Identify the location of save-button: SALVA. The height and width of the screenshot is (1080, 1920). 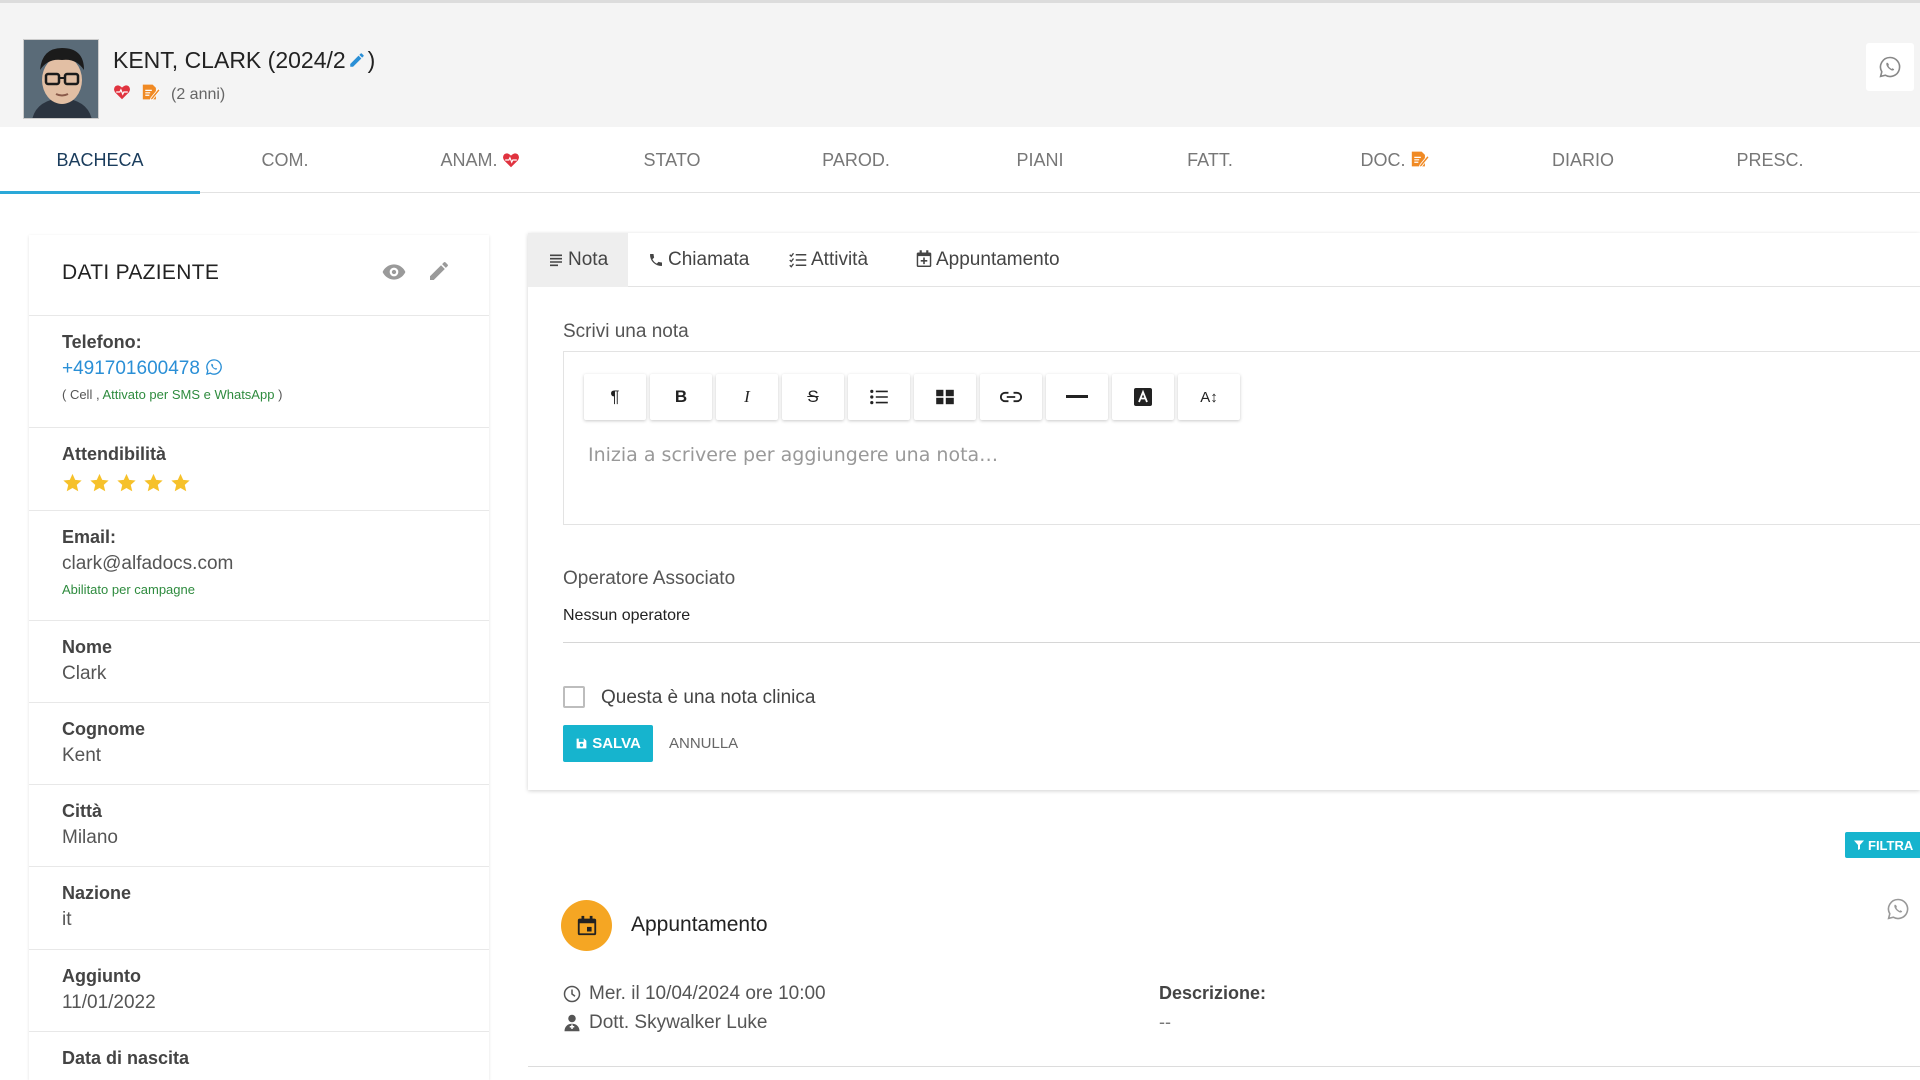
(608, 743).